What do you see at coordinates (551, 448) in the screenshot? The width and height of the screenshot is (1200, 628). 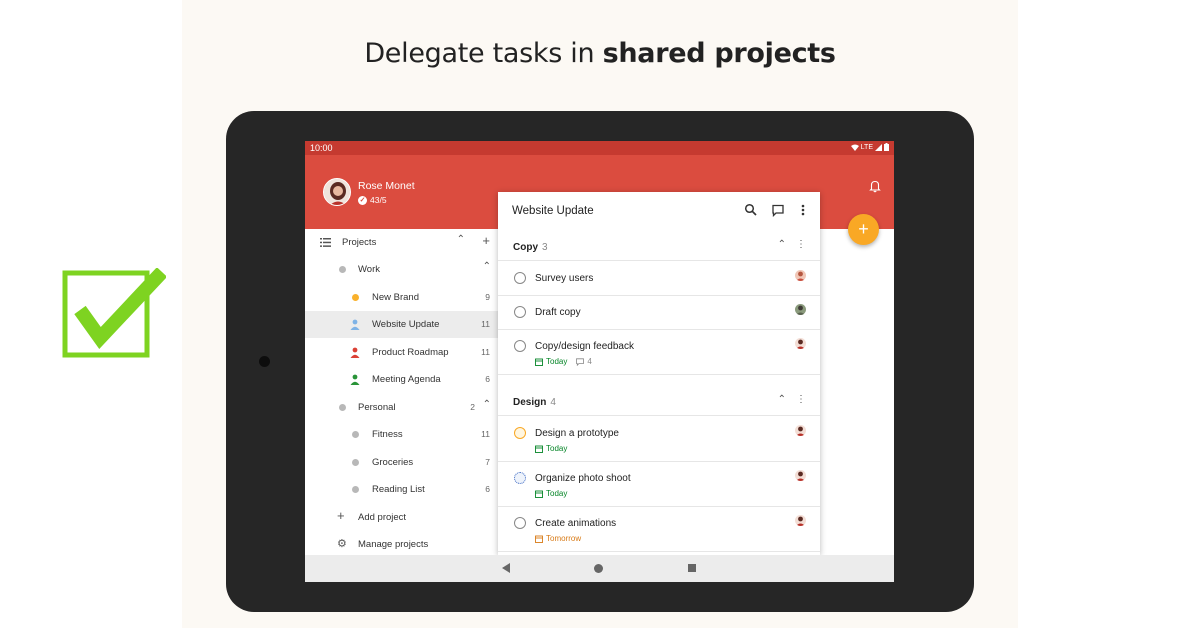 I see `task-due: Today` at bounding box center [551, 448].